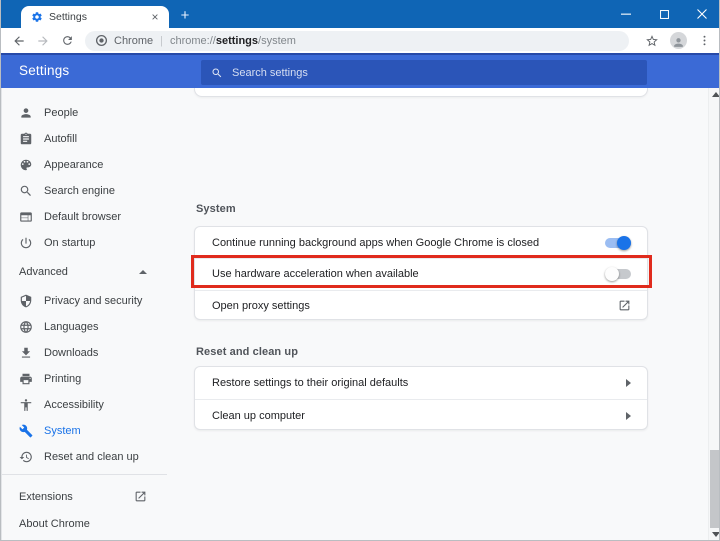 The image size is (720, 541). Describe the element at coordinates (37, 17) in the screenshot. I see `settings-favicon-icon` at that location.